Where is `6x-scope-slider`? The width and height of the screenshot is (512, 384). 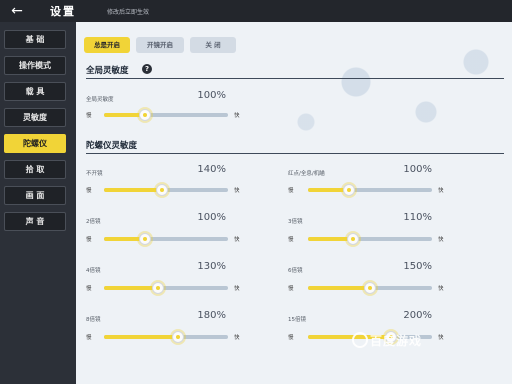
6x-scope-slider is located at coordinates (370, 288).